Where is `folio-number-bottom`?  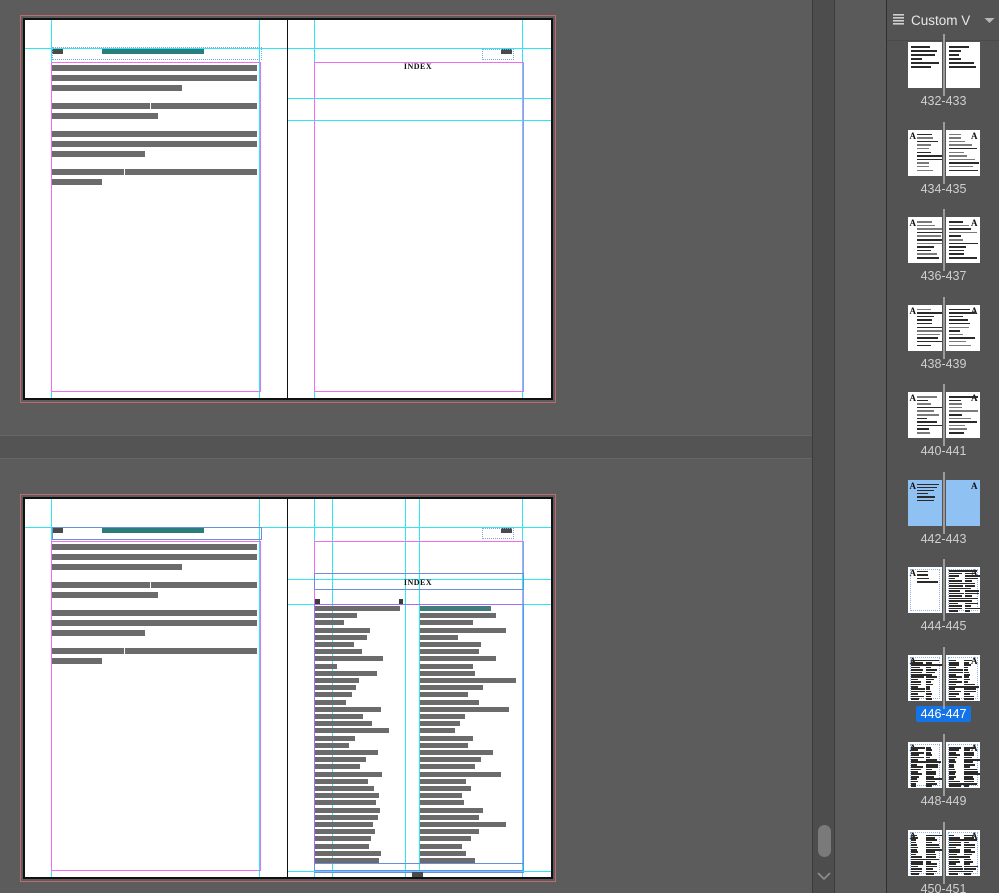 folio-number-bottom is located at coordinates (417, 874).